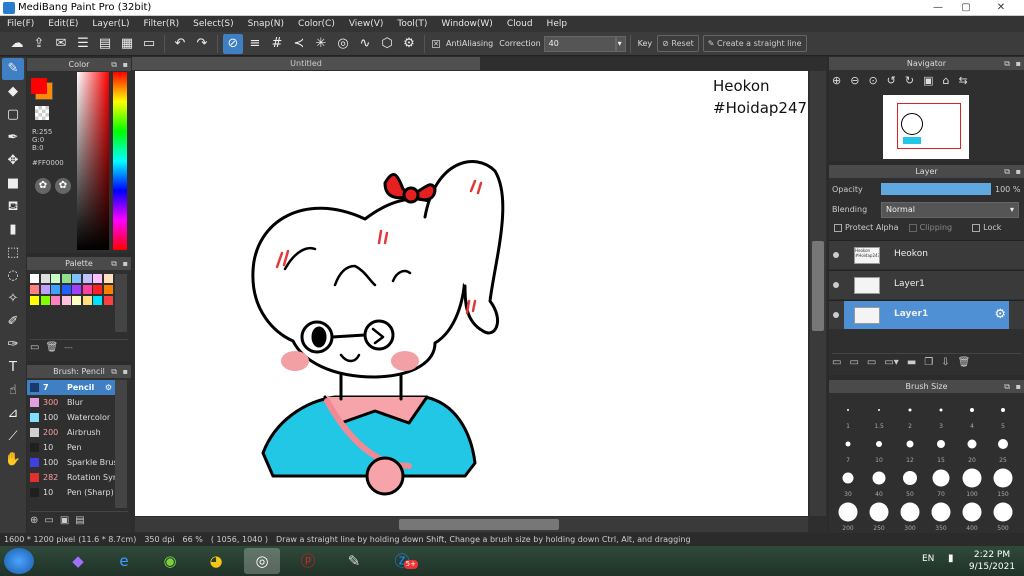  Describe the element at coordinates (78, 561) in the screenshot. I see `visual-studio-icon: ◆` at that location.